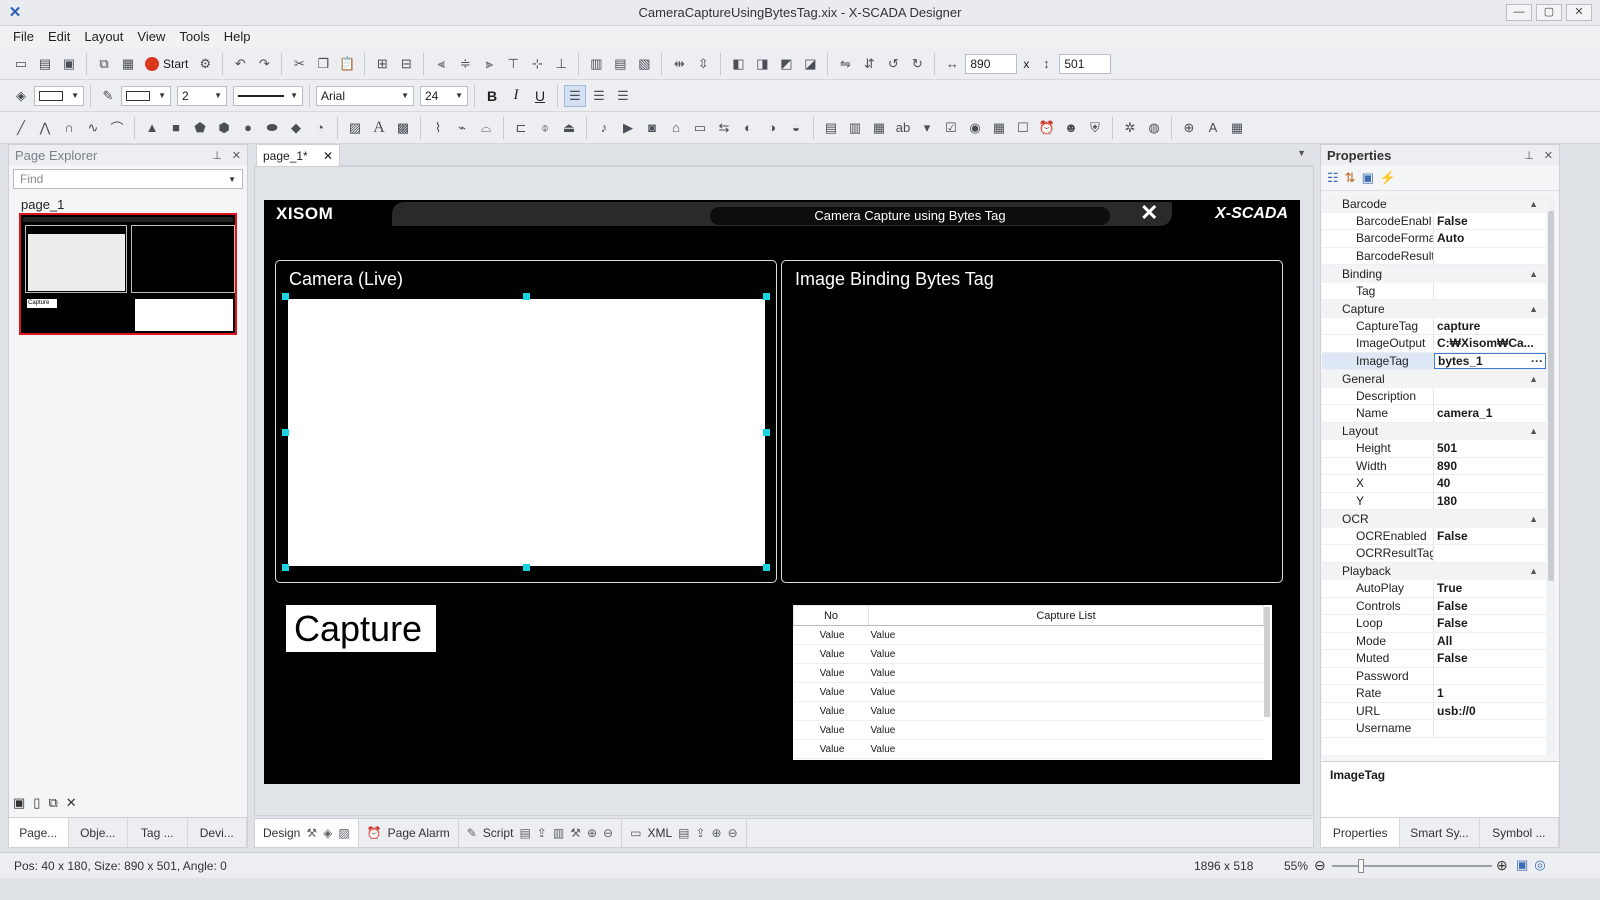 Image resolution: width=1600 pixels, height=900 pixels. I want to click on open-folder-icon: ▤, so click(45, 64).